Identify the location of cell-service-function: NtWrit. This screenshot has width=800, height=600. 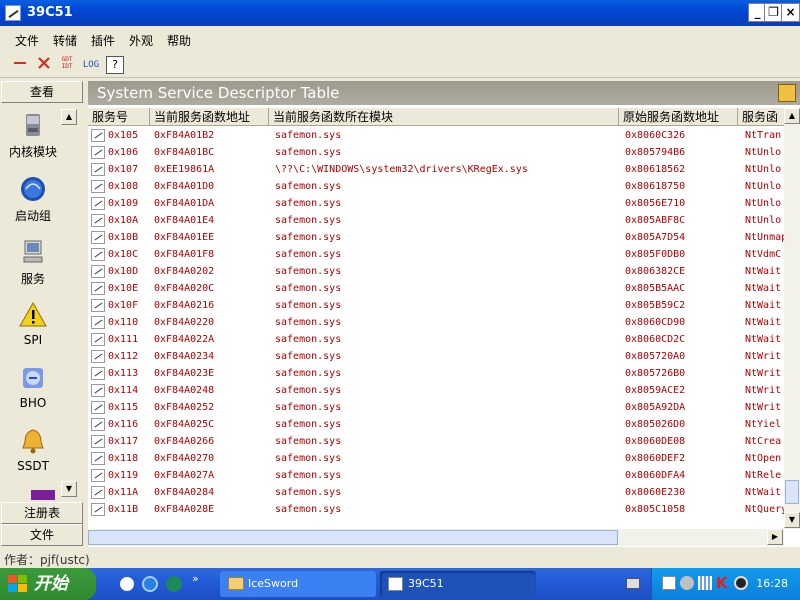
(763, 407).